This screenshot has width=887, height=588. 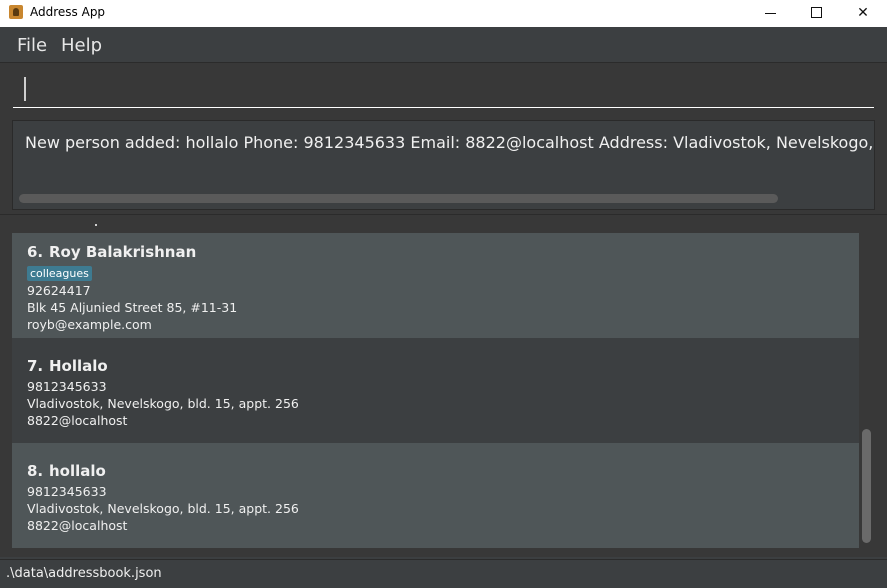 I want to click on person-index: 8., so click(x=35, y=471).